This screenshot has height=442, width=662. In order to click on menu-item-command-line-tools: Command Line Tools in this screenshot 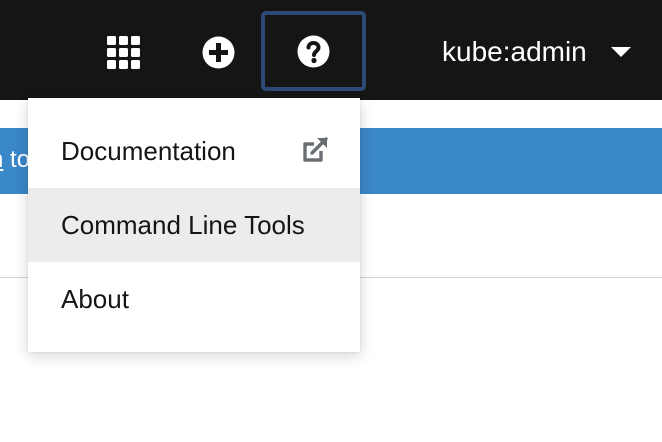, I will do `click(194, 225)`.